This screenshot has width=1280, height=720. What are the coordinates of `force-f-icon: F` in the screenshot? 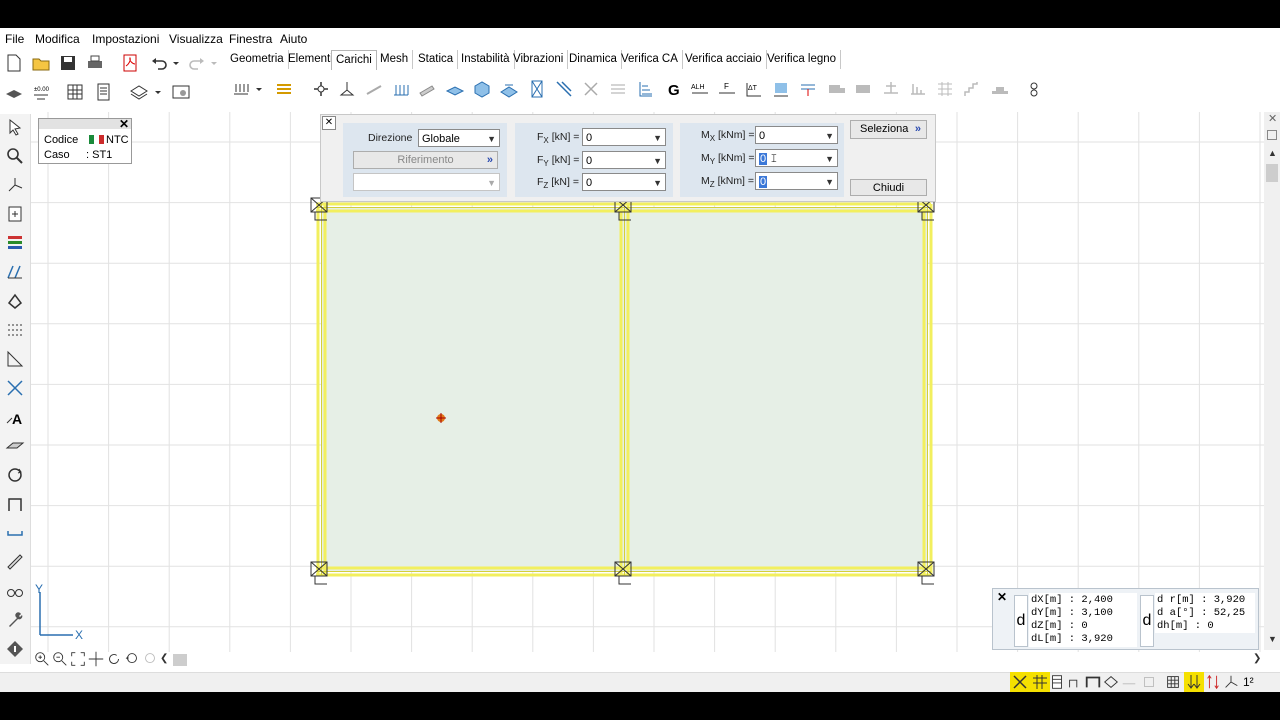 It's located at (727, 89).